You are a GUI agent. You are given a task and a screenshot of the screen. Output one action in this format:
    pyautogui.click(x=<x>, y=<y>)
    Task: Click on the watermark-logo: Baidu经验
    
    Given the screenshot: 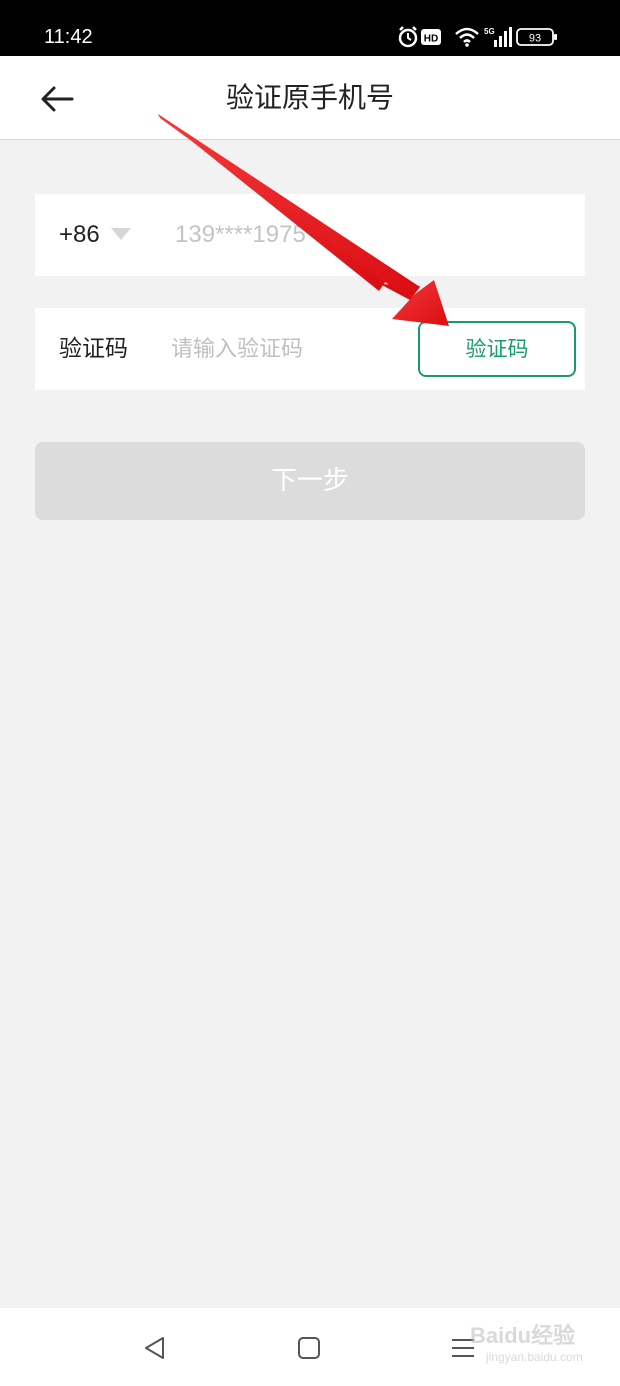 What is the action you would take?
    pyautogui.click(x=523, y=1335)
    